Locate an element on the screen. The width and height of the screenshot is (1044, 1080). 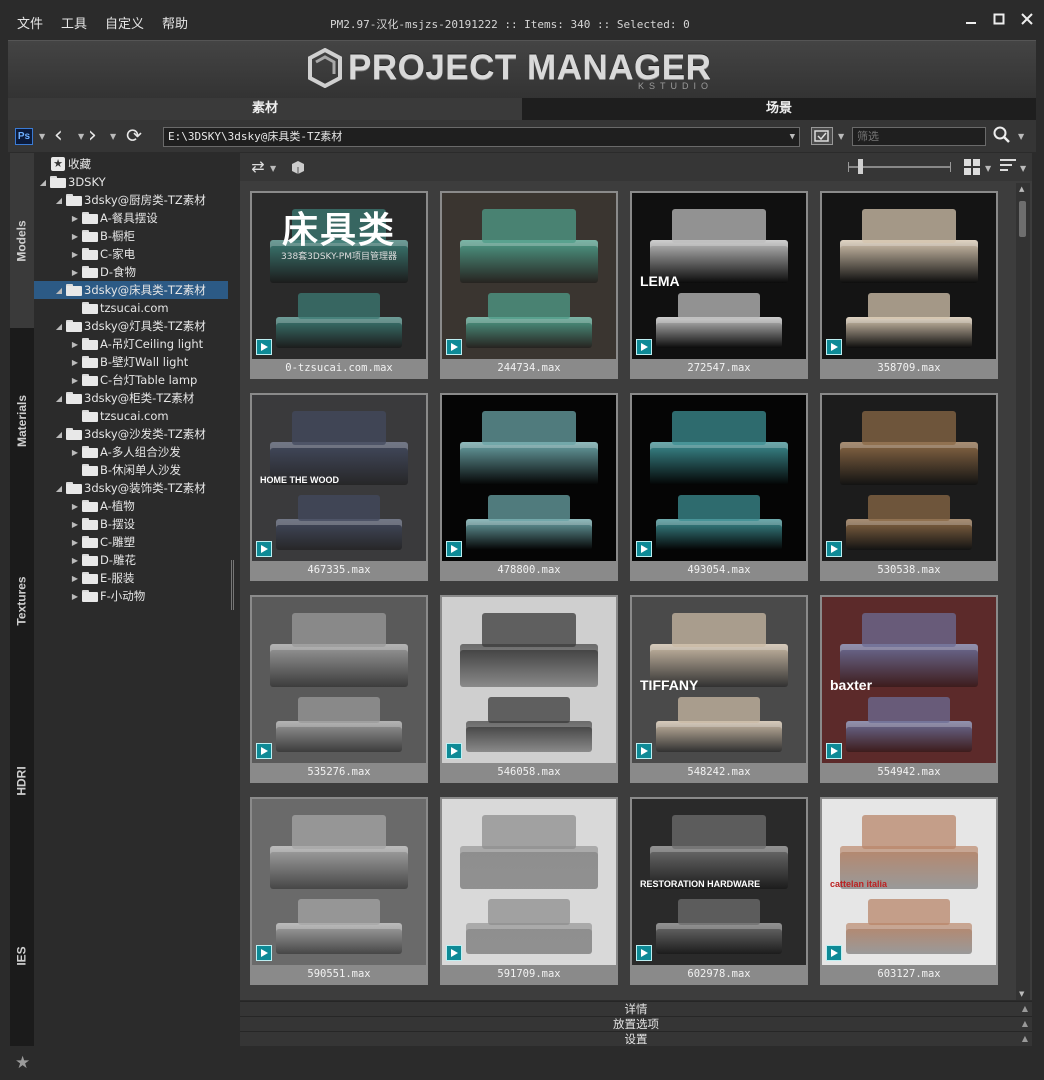
refresh-icon: ⟳ is located at coordinates (134, 136).